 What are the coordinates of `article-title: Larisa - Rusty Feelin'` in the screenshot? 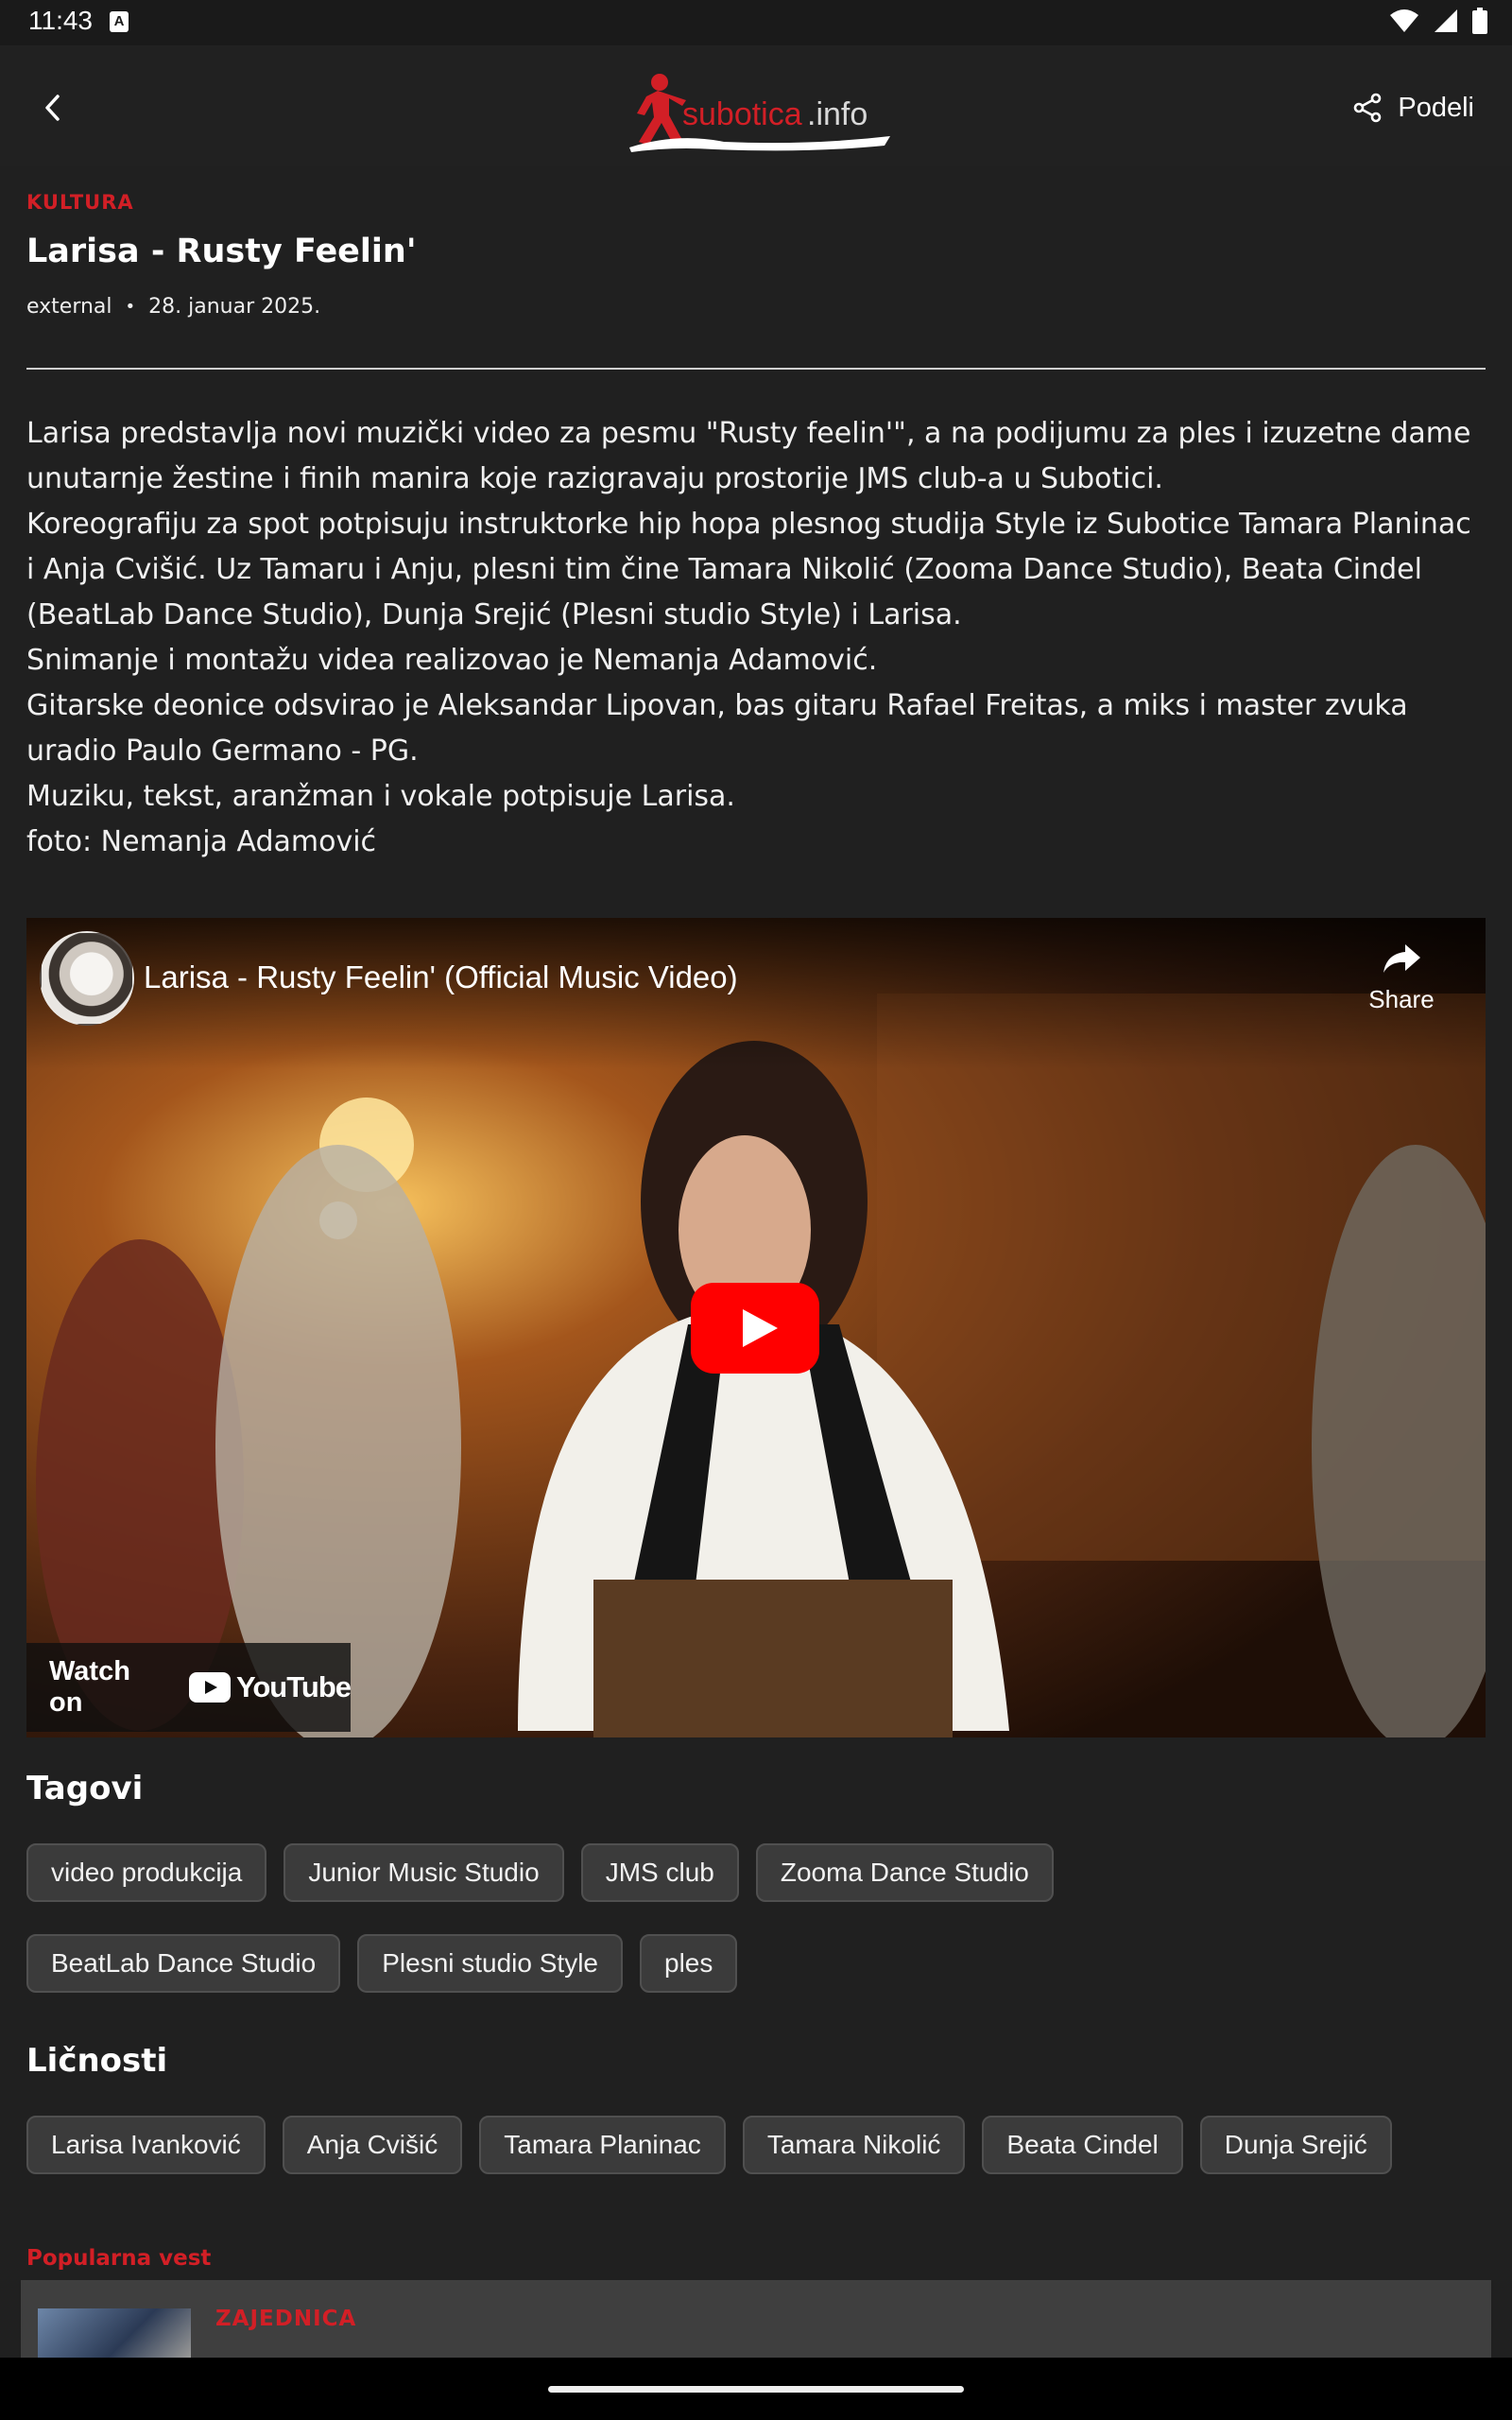 It's located at (221, 251).